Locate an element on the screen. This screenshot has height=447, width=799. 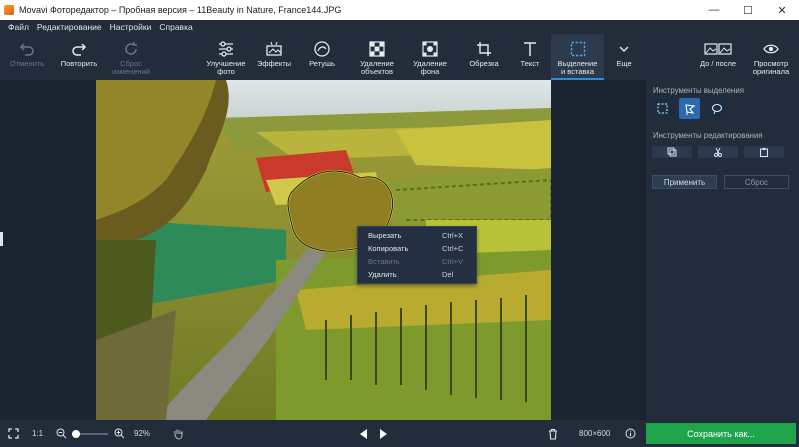
app-logo-icon is located at coordinates (9, 10).